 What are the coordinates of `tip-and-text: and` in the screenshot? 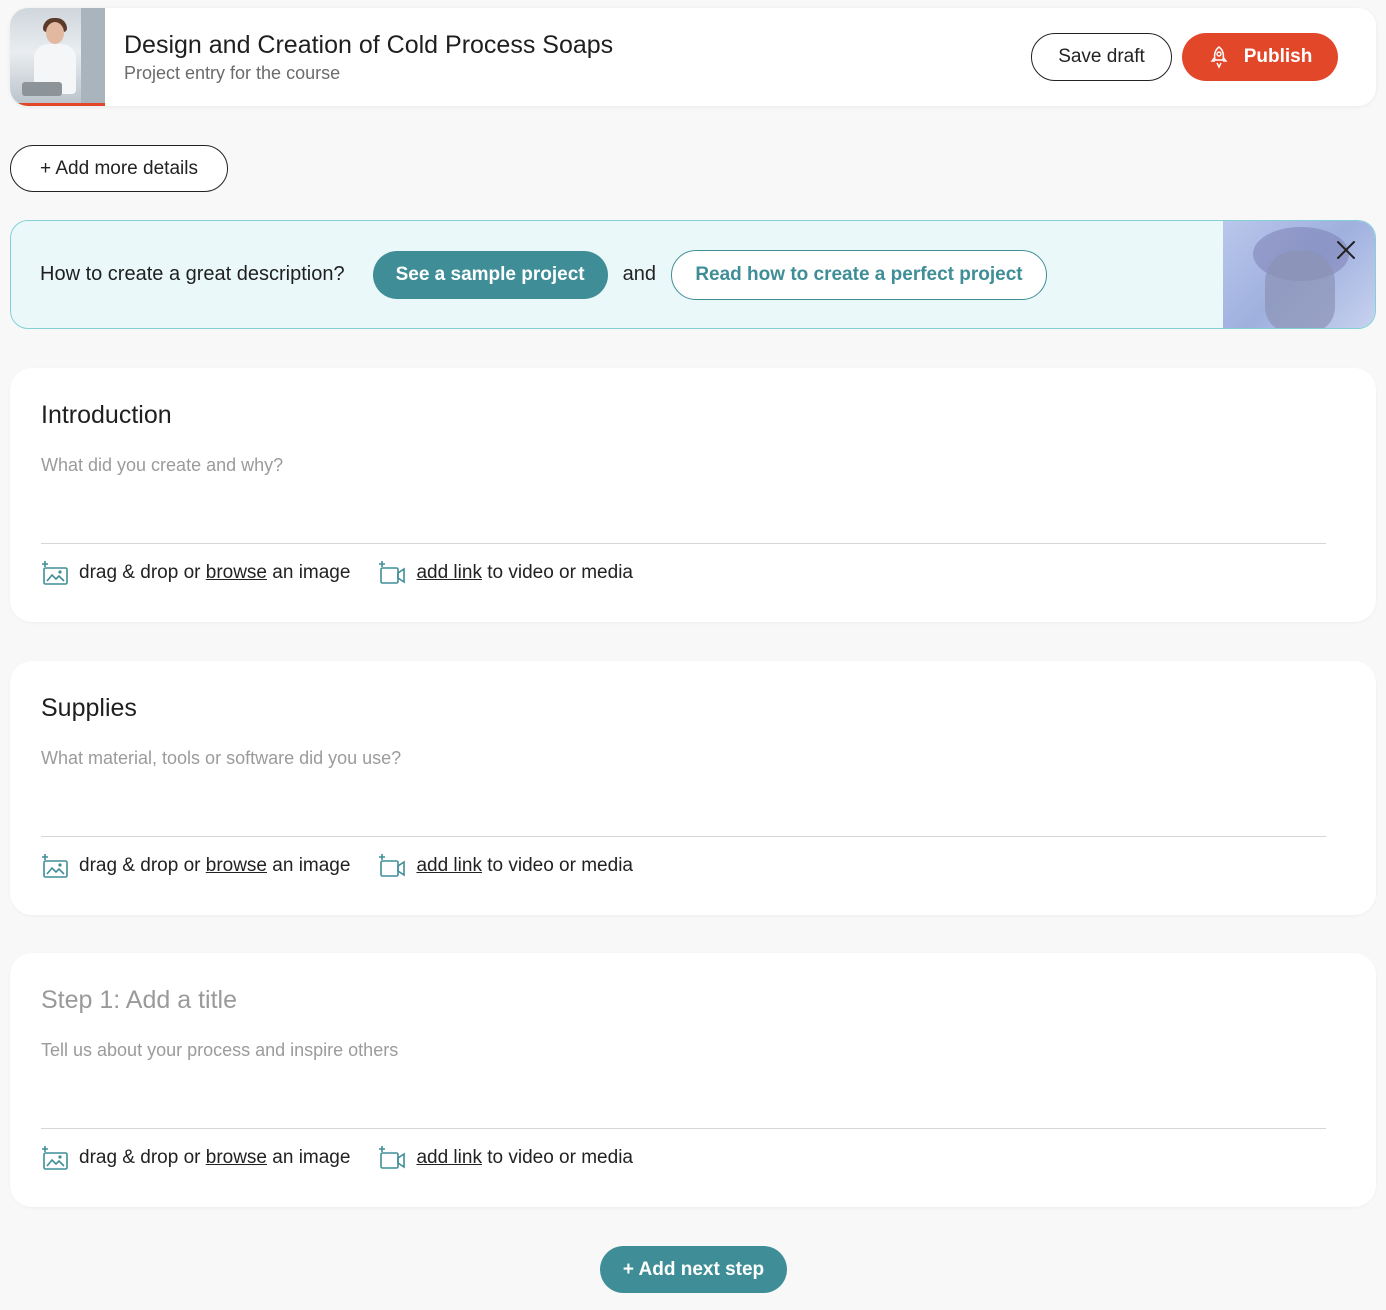 It's located at (639, 274).